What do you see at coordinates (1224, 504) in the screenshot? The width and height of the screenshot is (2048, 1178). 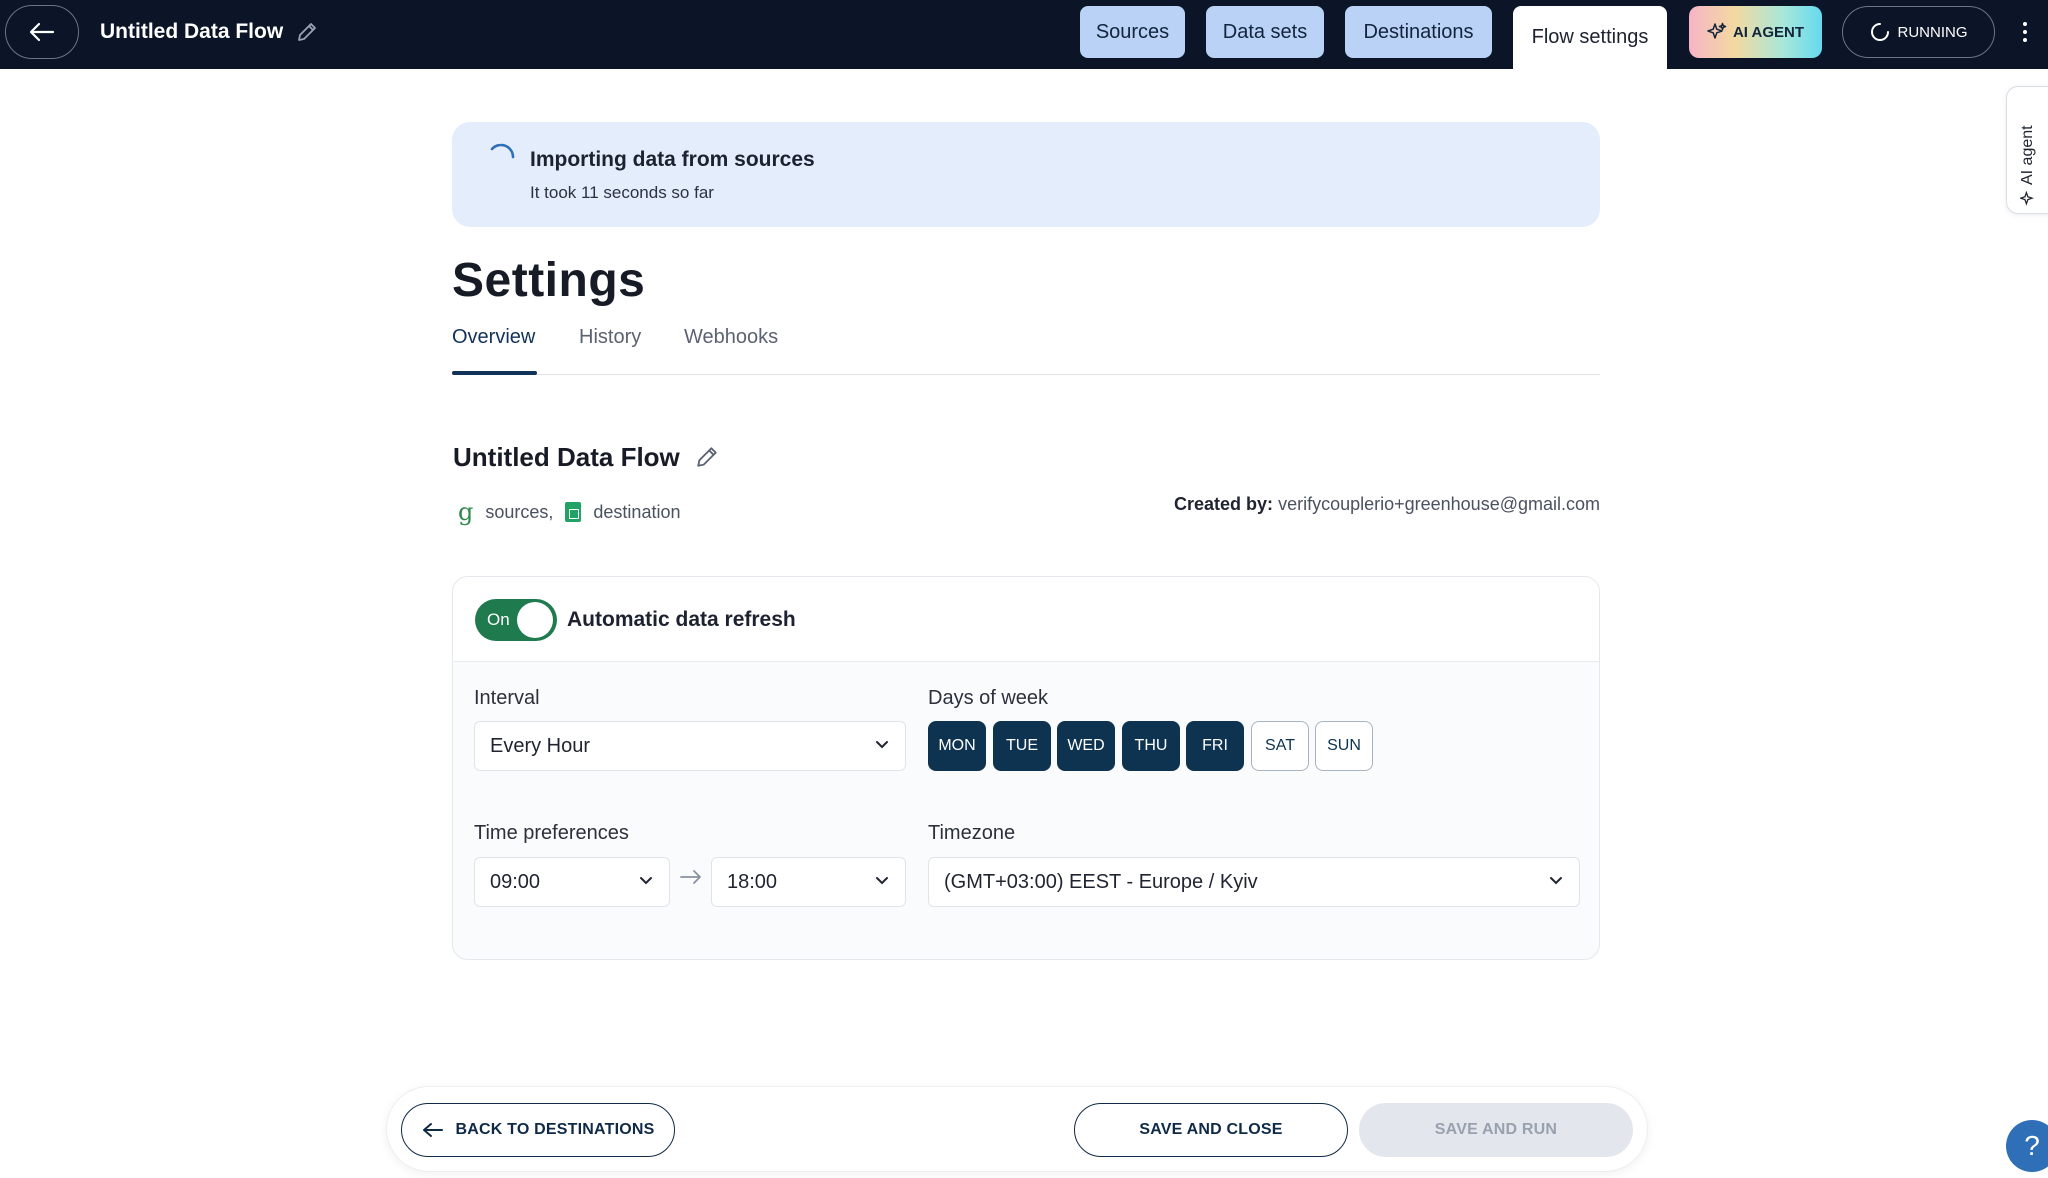 I see `created-by-label: Created by:` at bounding box center [1224, 504].